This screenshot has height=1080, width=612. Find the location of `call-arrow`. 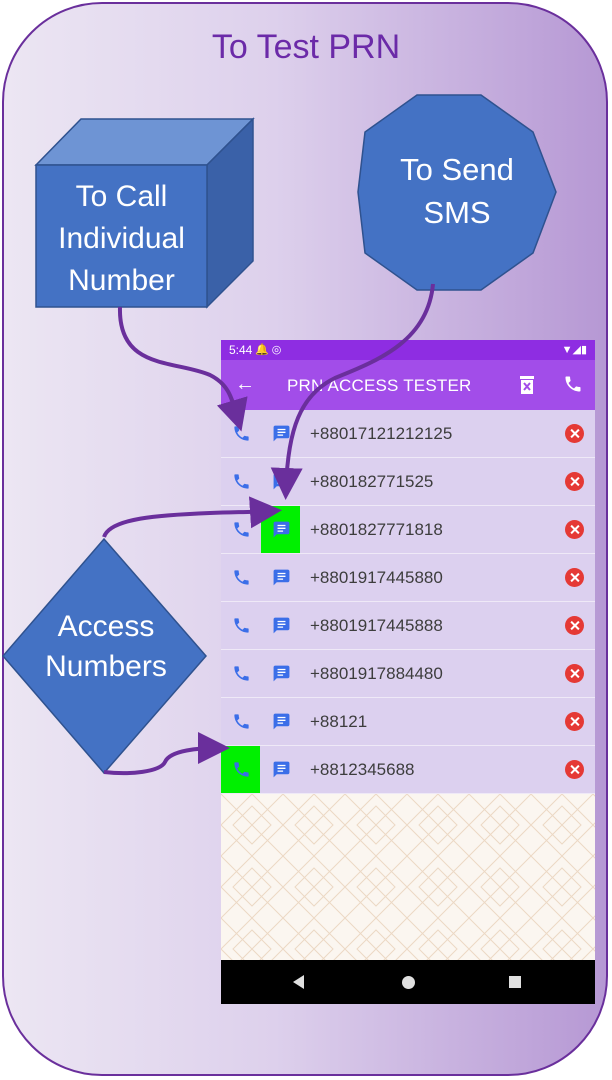

call-arrow is located at coordinates (182, 369).